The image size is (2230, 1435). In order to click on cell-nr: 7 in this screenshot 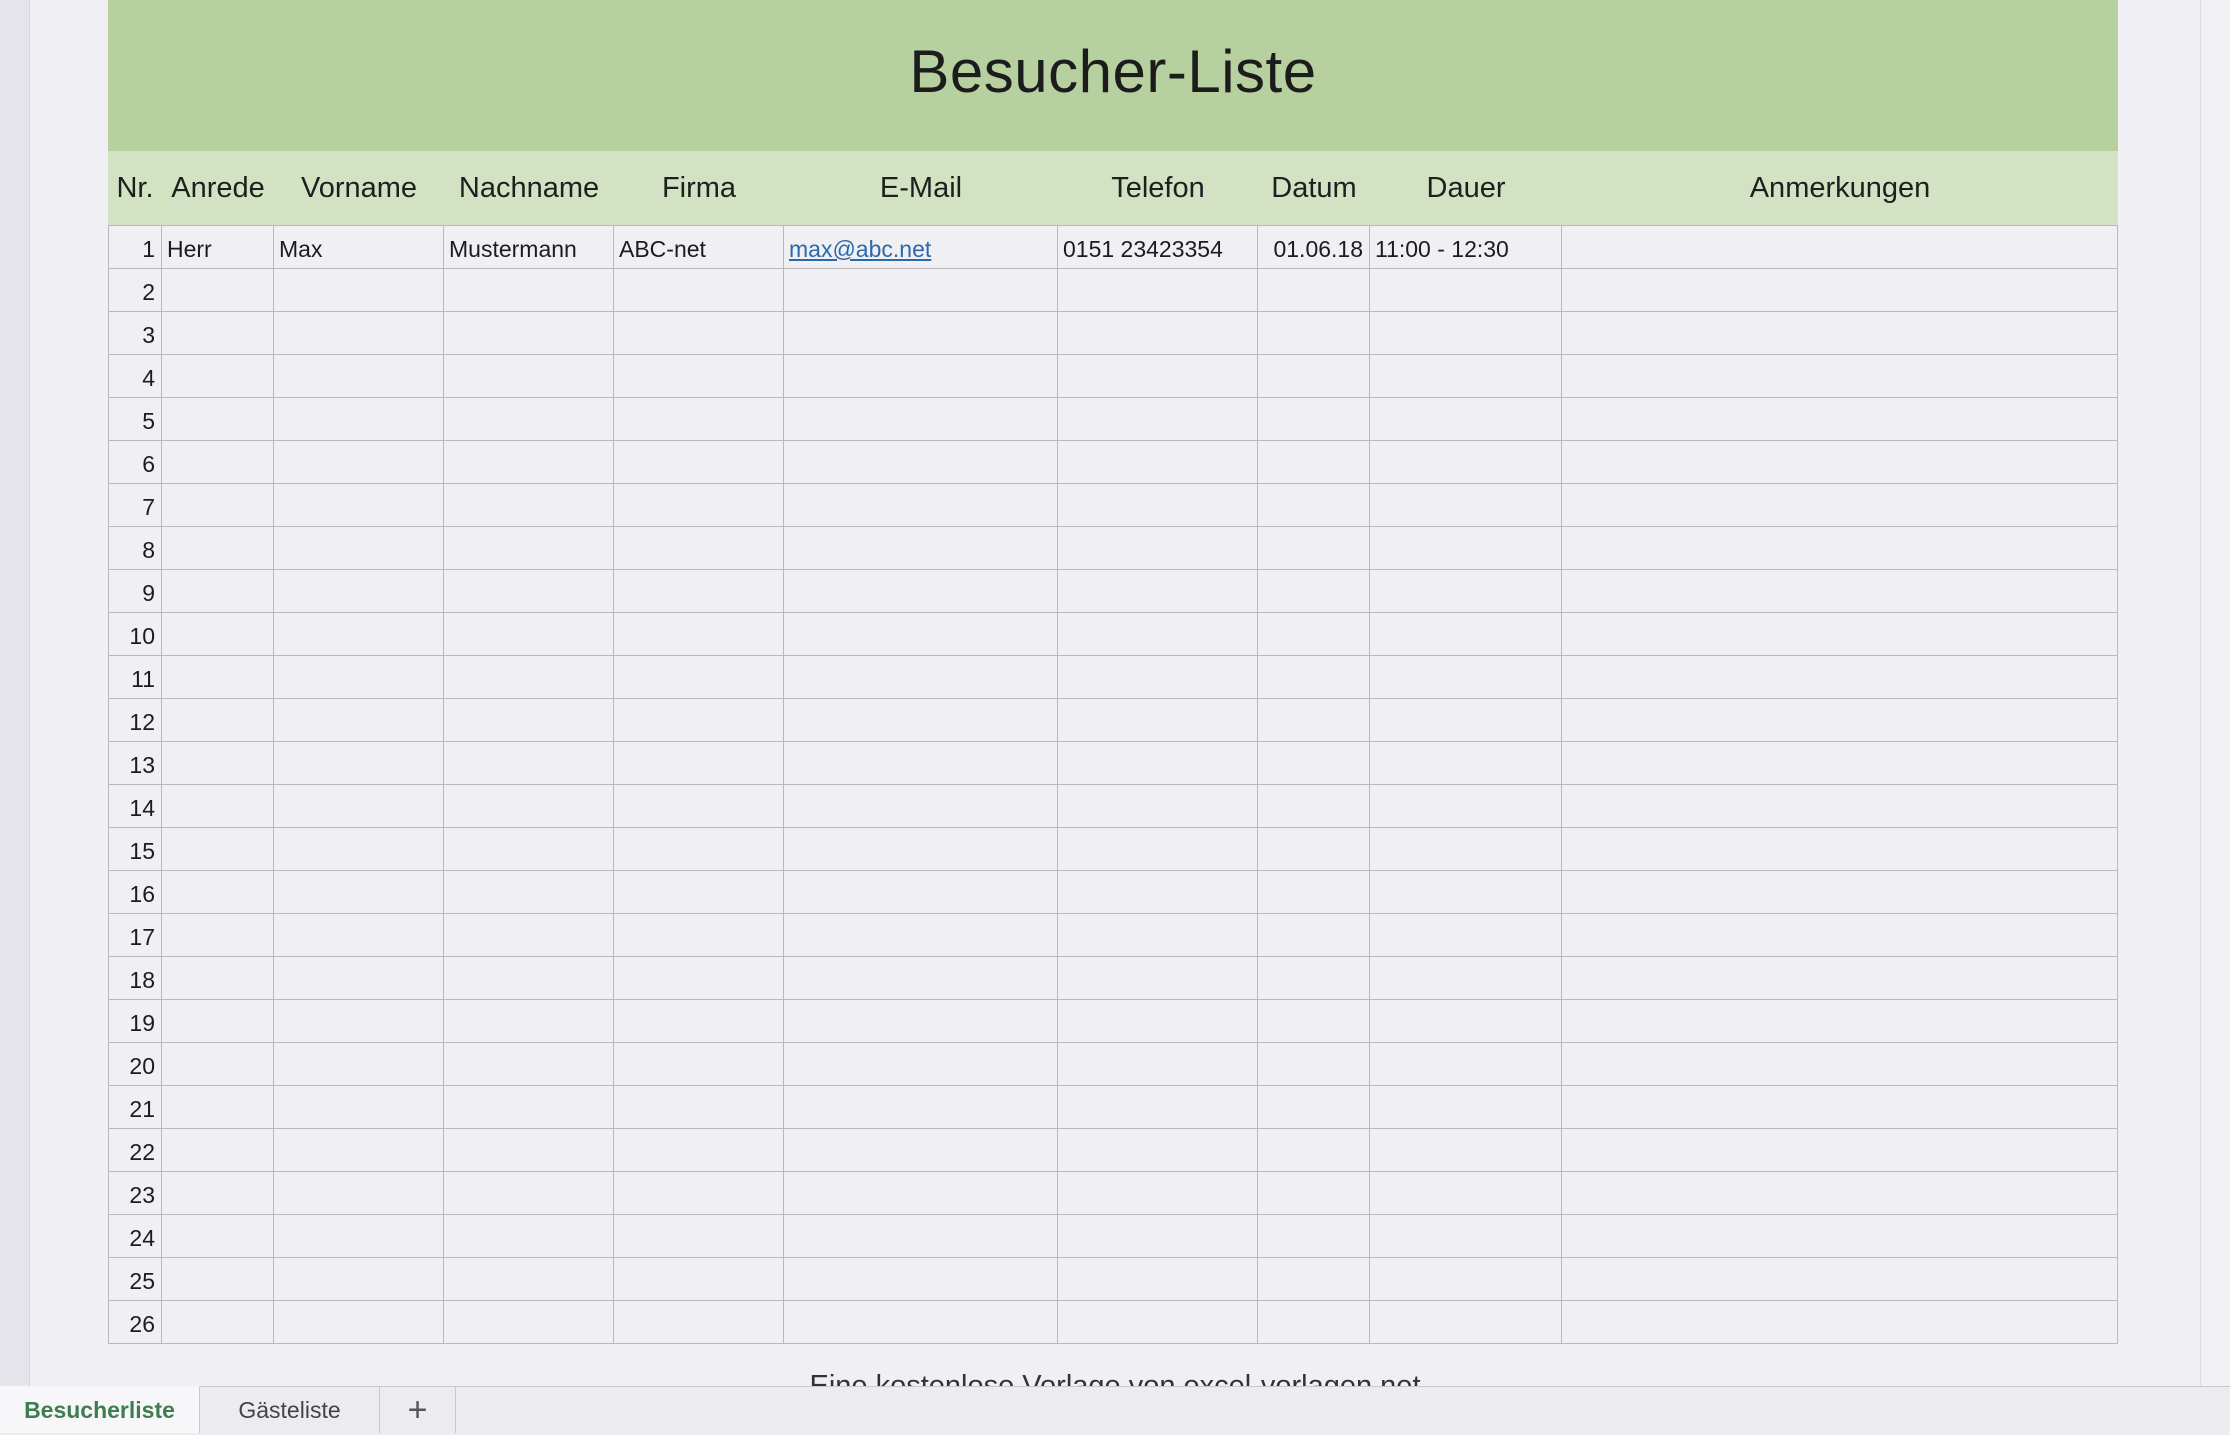, I will do `click(135, 505)`.